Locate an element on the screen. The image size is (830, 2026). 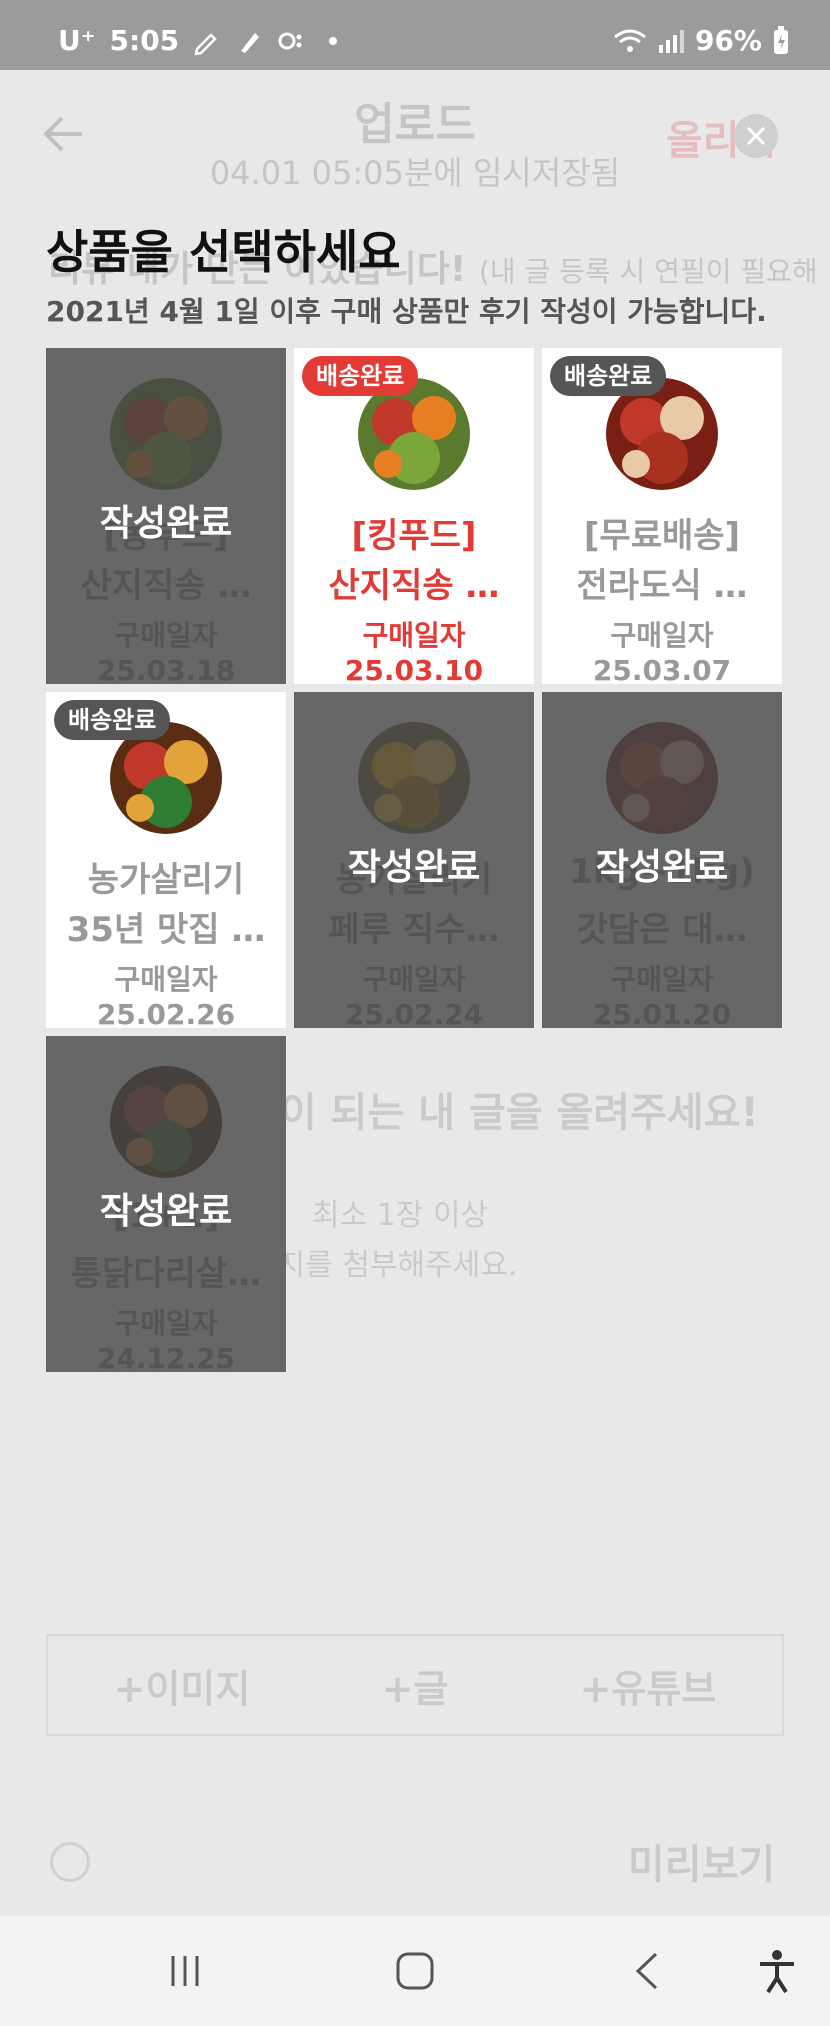
carrier-label: U⁺ is located at coordinates (77, 40).